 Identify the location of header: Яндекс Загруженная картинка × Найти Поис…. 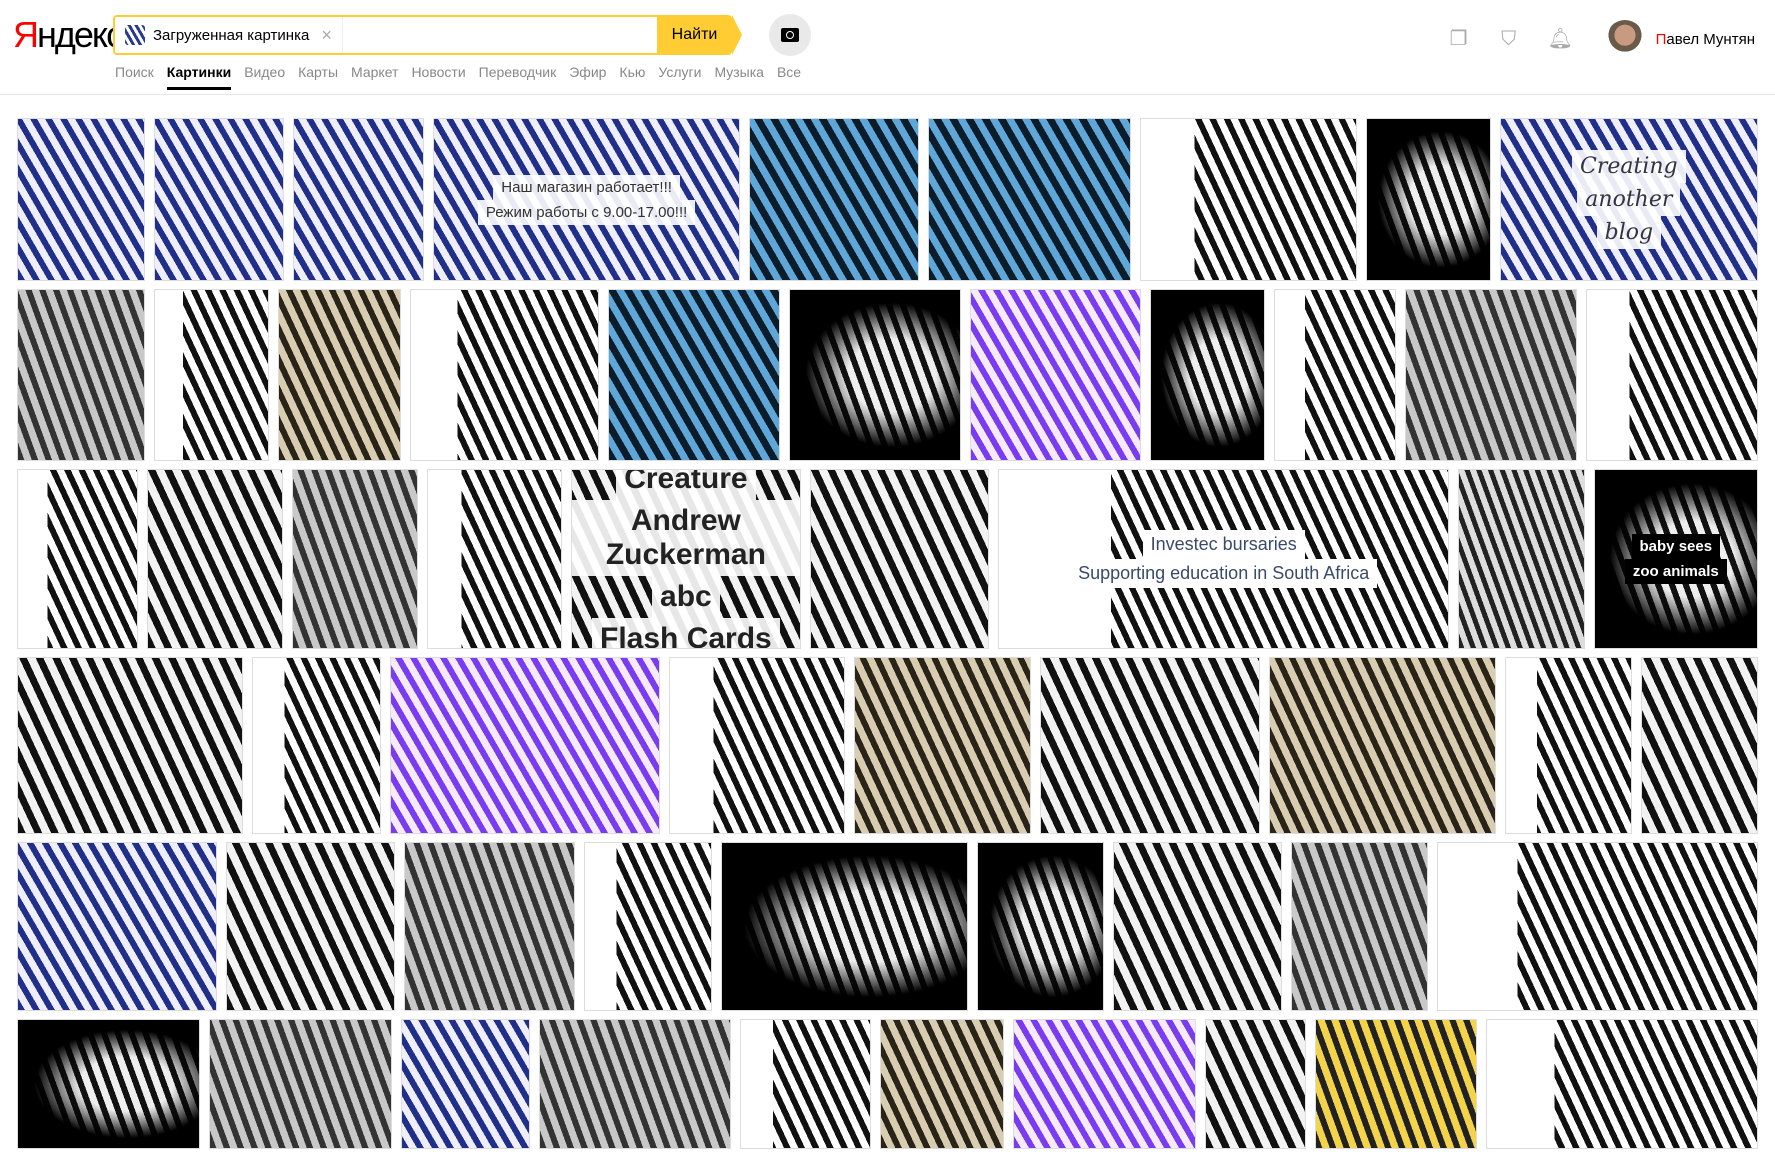
(887, 47).